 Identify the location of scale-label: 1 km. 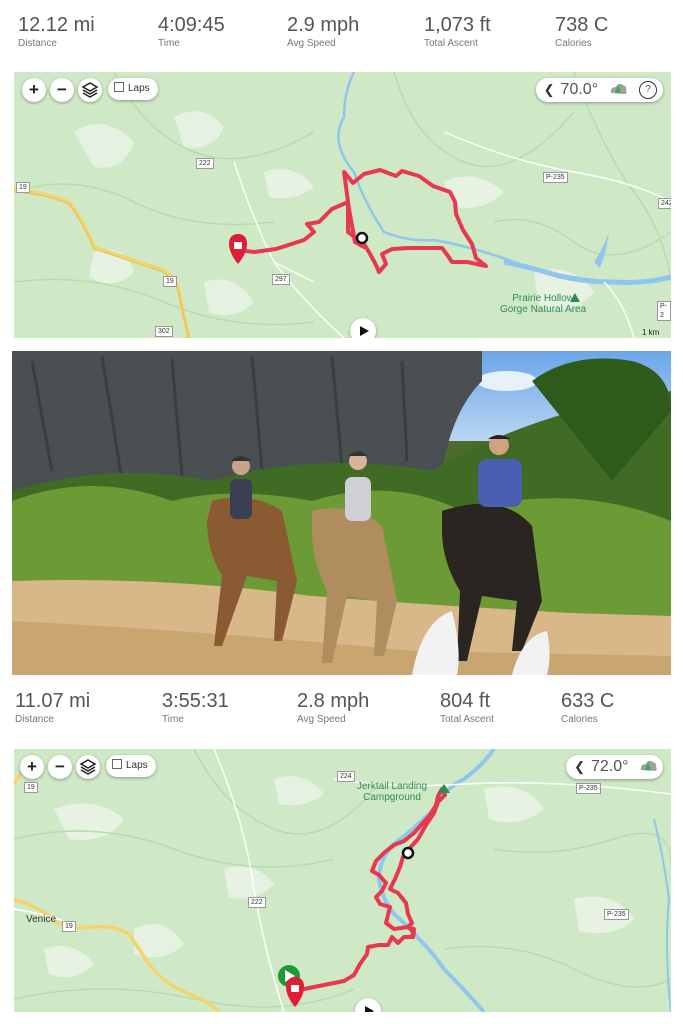
(651, 332).